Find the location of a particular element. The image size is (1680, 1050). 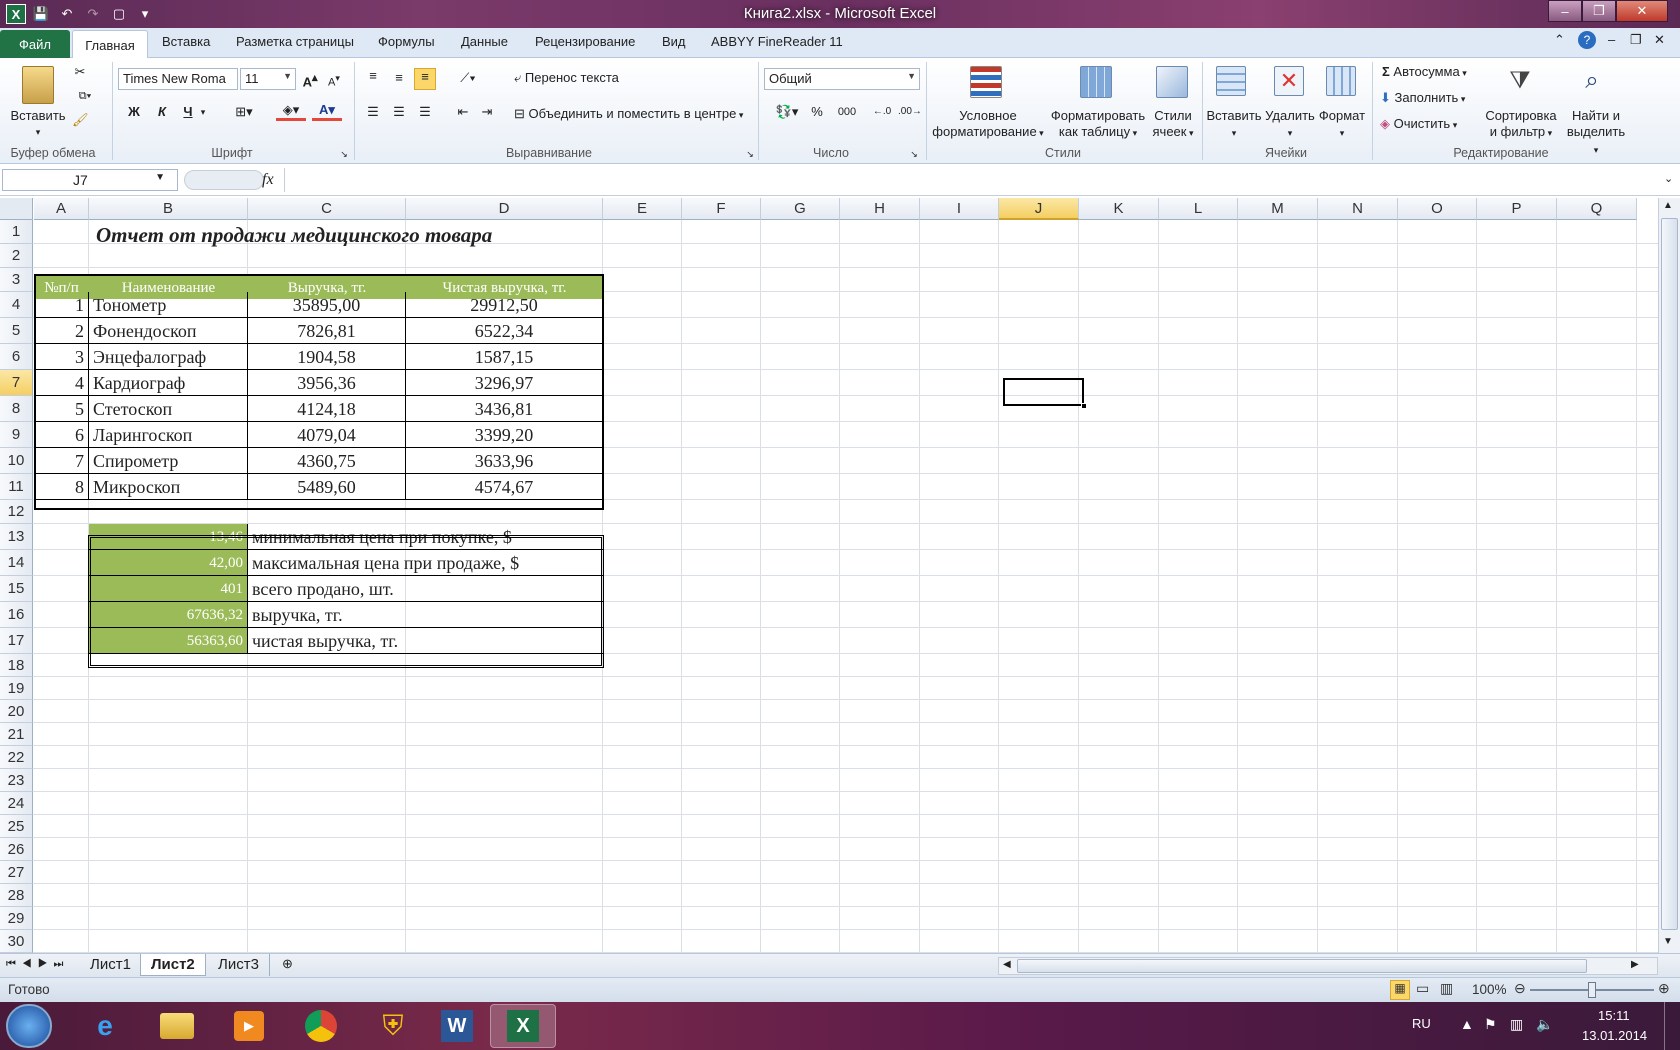

italic-button: К is located at coordinates (162, 112).